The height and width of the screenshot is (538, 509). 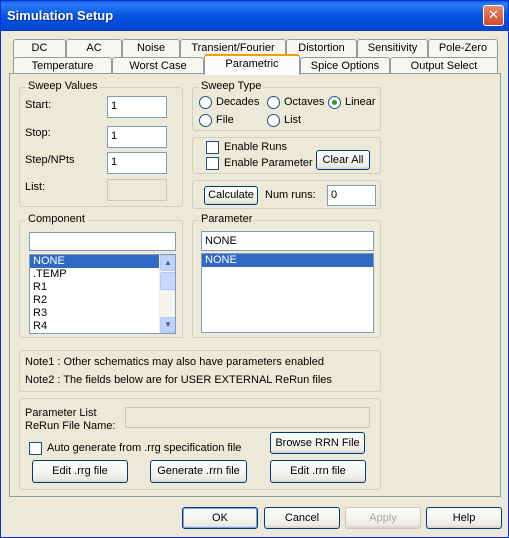 I want to click on component-list: NONE .TEMP R1 R2 R3 R4 ▲ ▼, so click(x=102, y=294).